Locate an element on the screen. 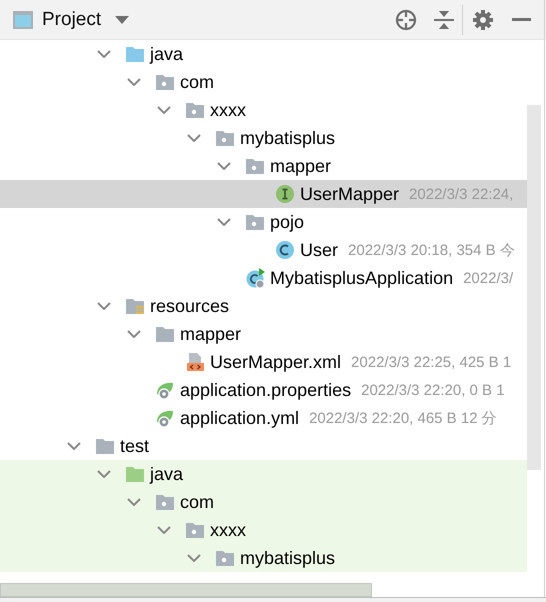 This screenshot has width=546, height=602. file-info: 2022/3/3 22:20, 465 B 12 分 is located at coordinates (403, 418).